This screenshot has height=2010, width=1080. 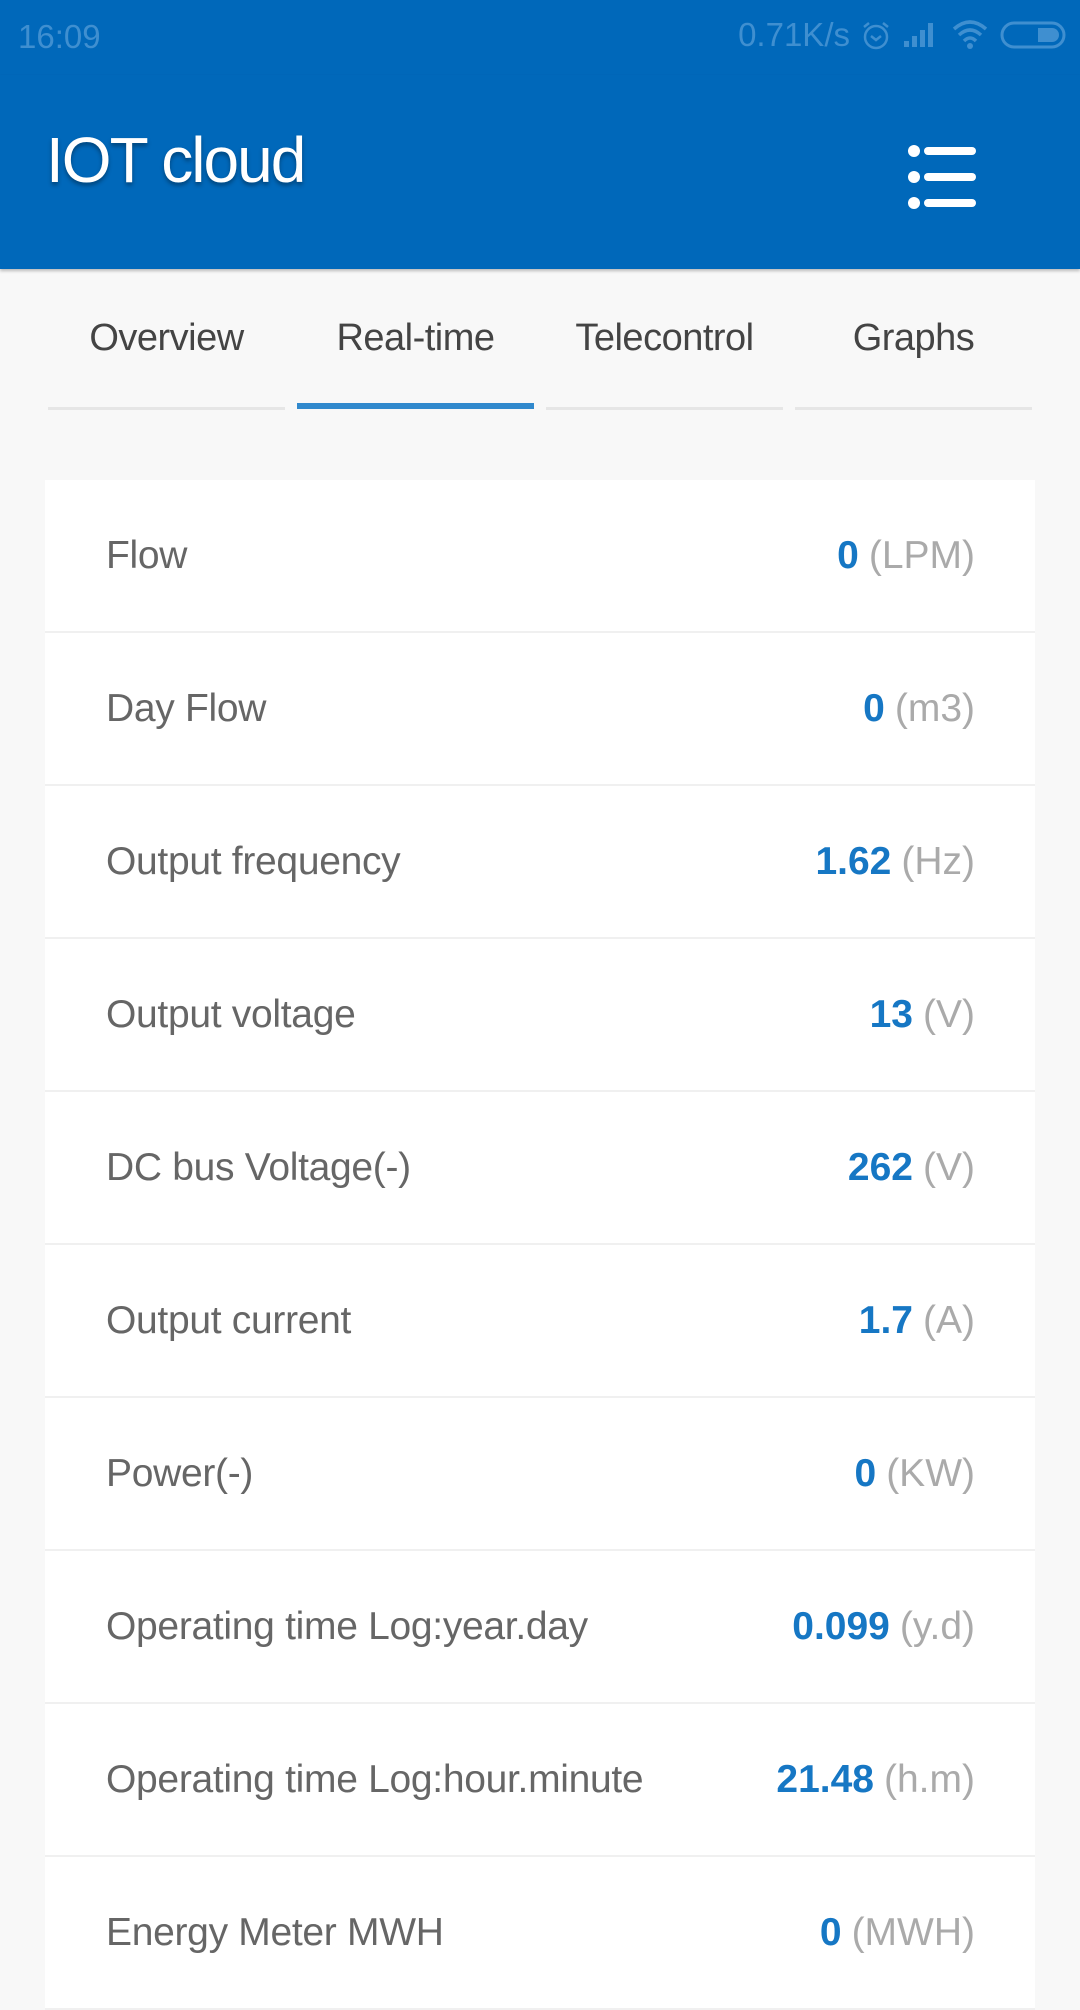 I want to click on reading-label: Flow, so click(x=147, y=555).